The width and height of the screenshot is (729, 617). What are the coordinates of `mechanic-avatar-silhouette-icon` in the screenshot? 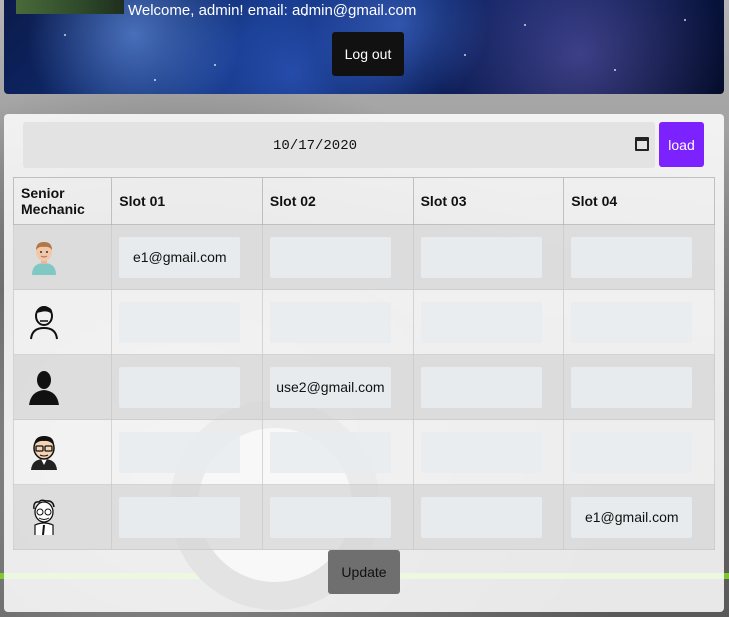 It's located at (44, 388).